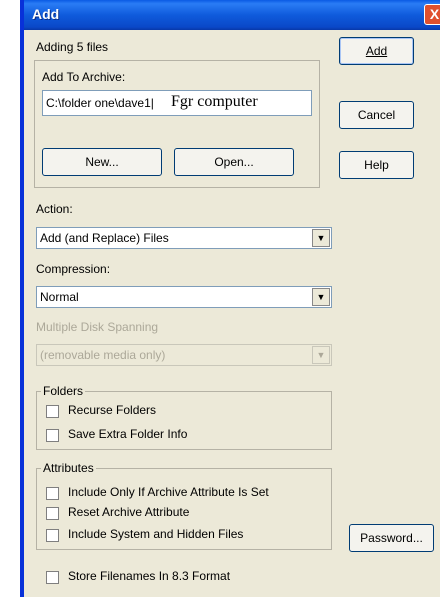 The image size is (440, 597). I want to click on title-bar: Add, so click(232, 15).